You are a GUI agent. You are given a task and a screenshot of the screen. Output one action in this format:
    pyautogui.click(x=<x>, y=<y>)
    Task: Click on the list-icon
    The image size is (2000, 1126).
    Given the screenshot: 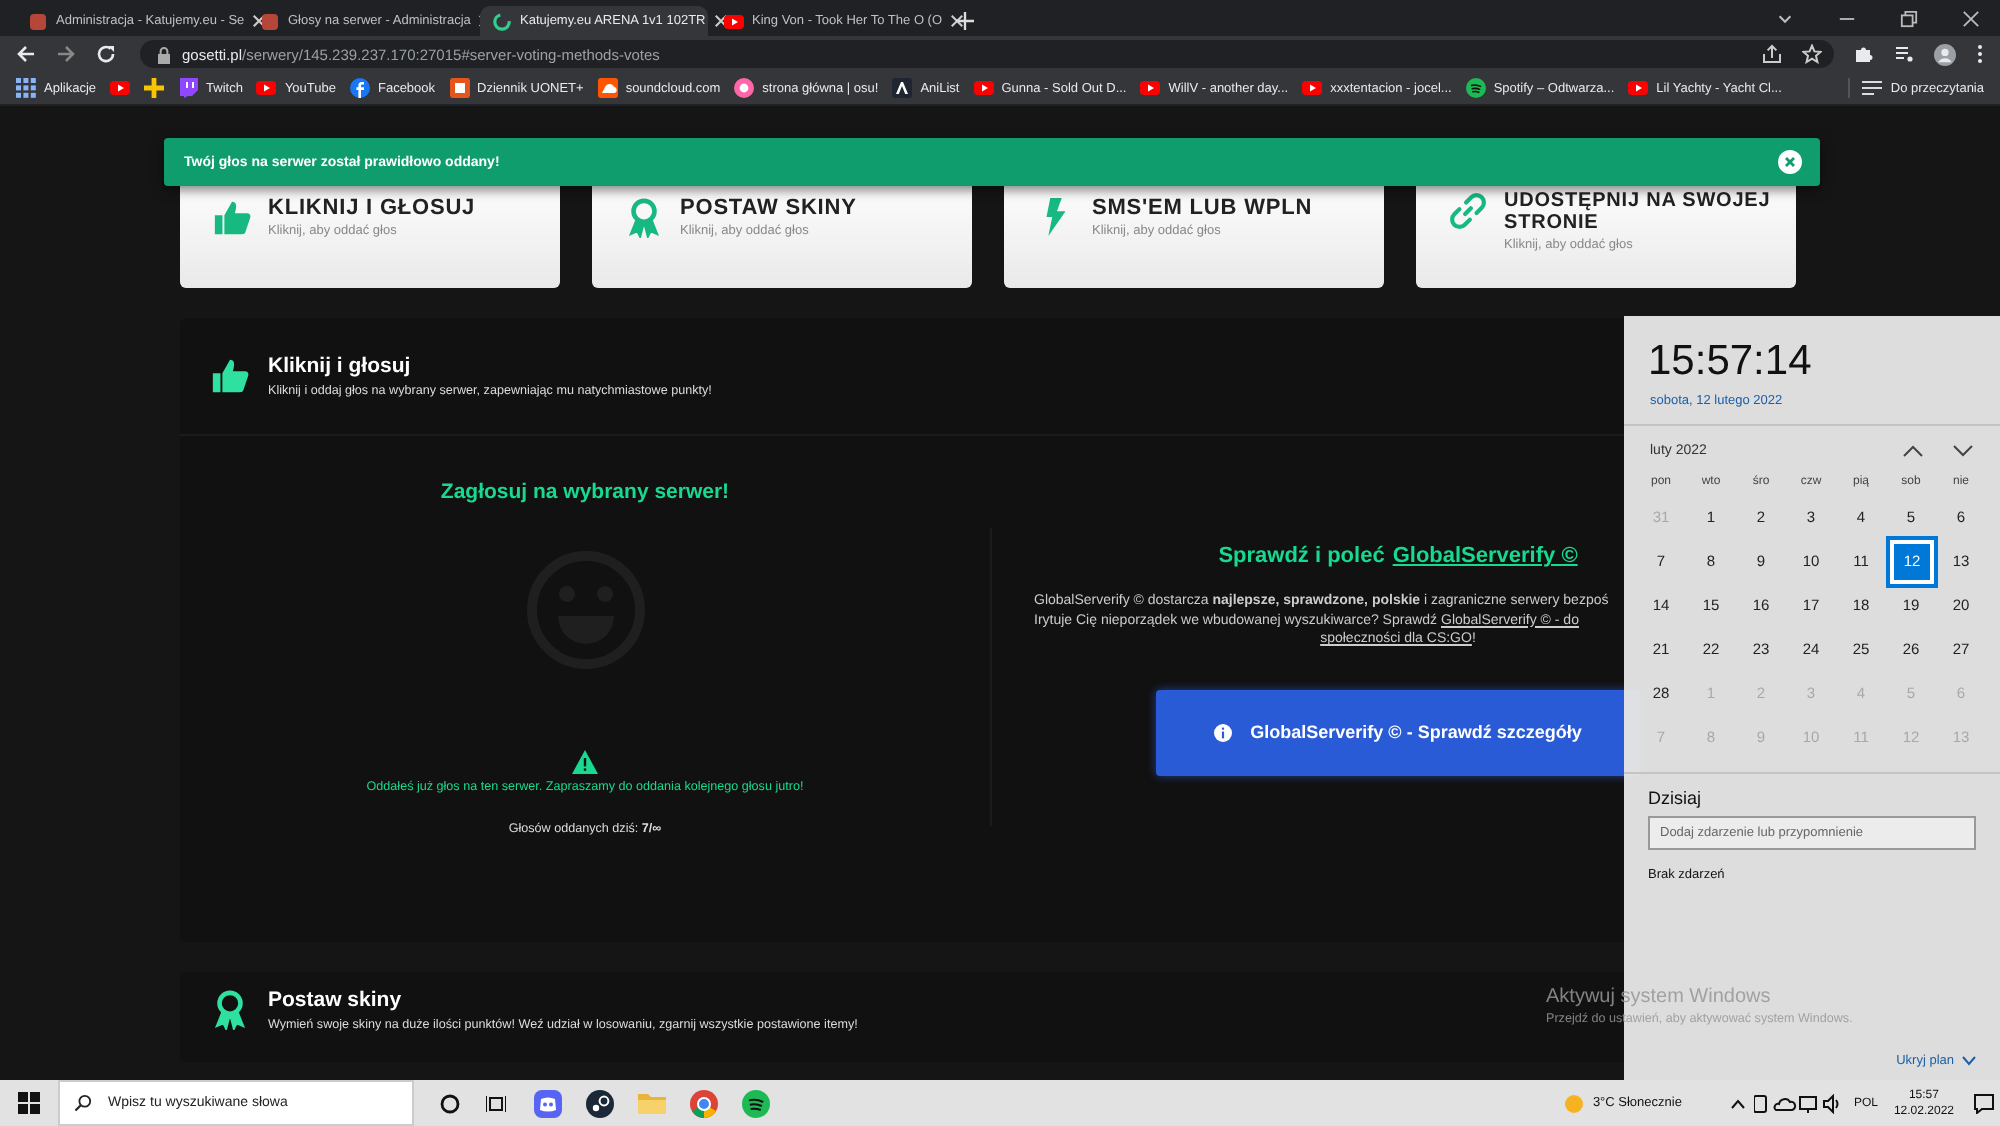 What is the action you would take?
    pyautogui.click(x=1872, y=88)
    